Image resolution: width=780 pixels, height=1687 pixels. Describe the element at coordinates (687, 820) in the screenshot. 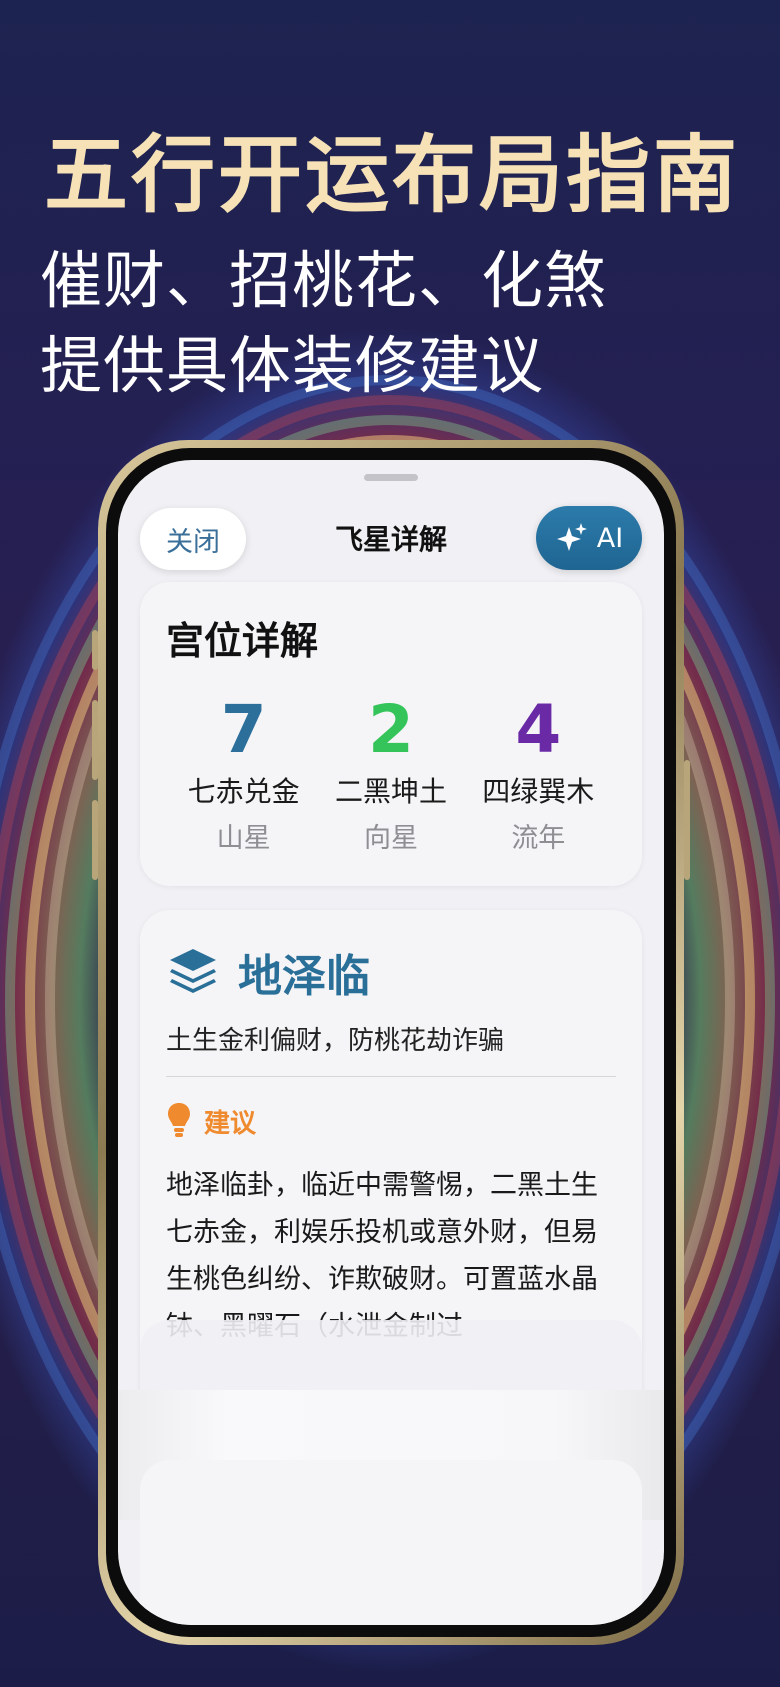

I see `phone-power-button` at that location.